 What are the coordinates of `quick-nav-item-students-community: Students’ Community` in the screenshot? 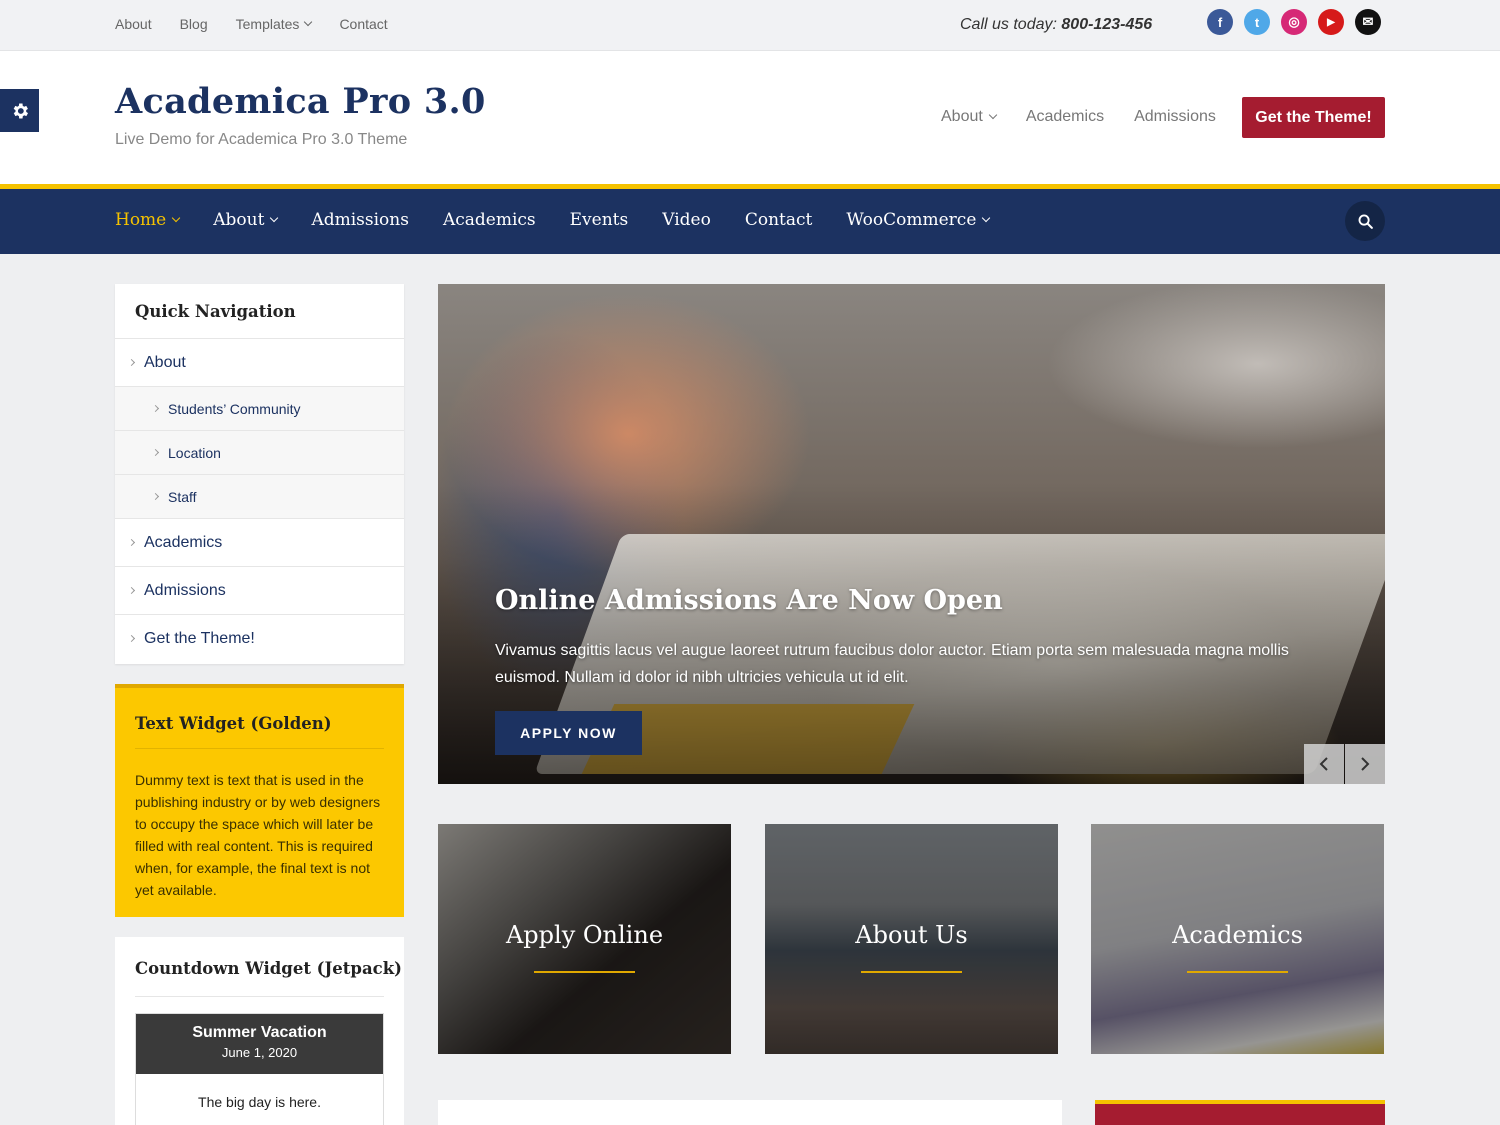 It's located at (259, 408).